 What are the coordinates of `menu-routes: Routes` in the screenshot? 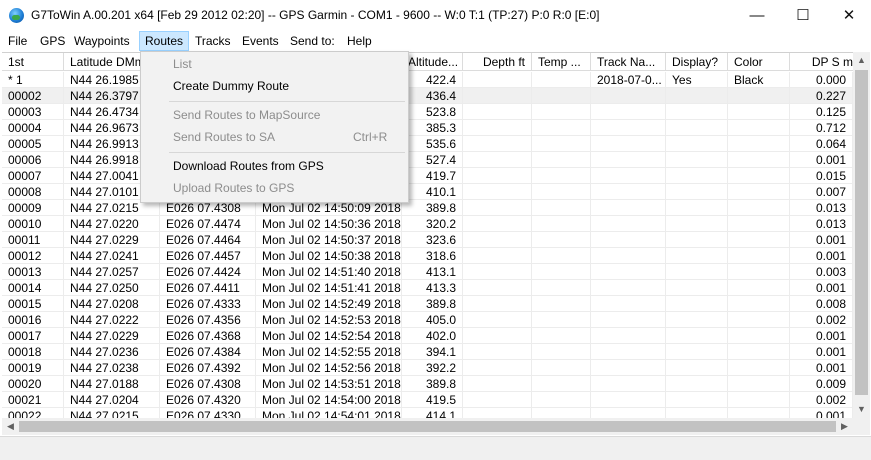 It's located at (164, 41).